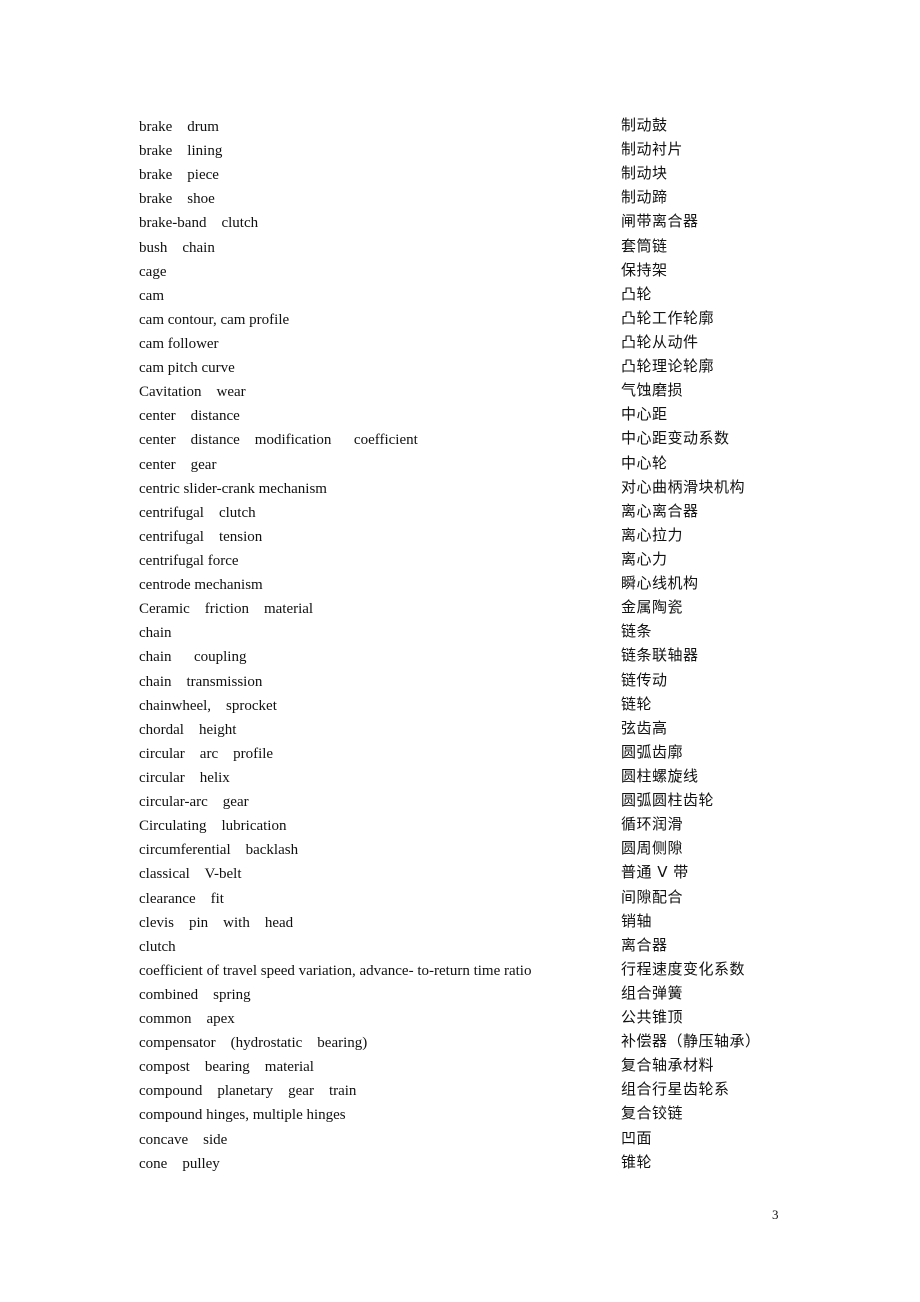 This screenshot has height=1302, width=920. I want to click on chinese-term: 圆弧齿廓, so click(652, 751).